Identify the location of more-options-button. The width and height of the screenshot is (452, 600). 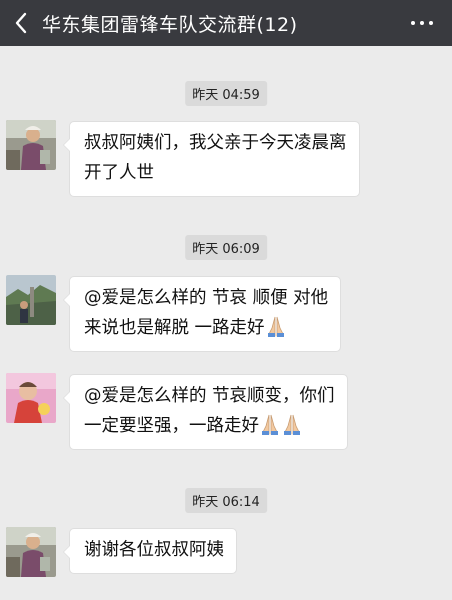
(422, 23).